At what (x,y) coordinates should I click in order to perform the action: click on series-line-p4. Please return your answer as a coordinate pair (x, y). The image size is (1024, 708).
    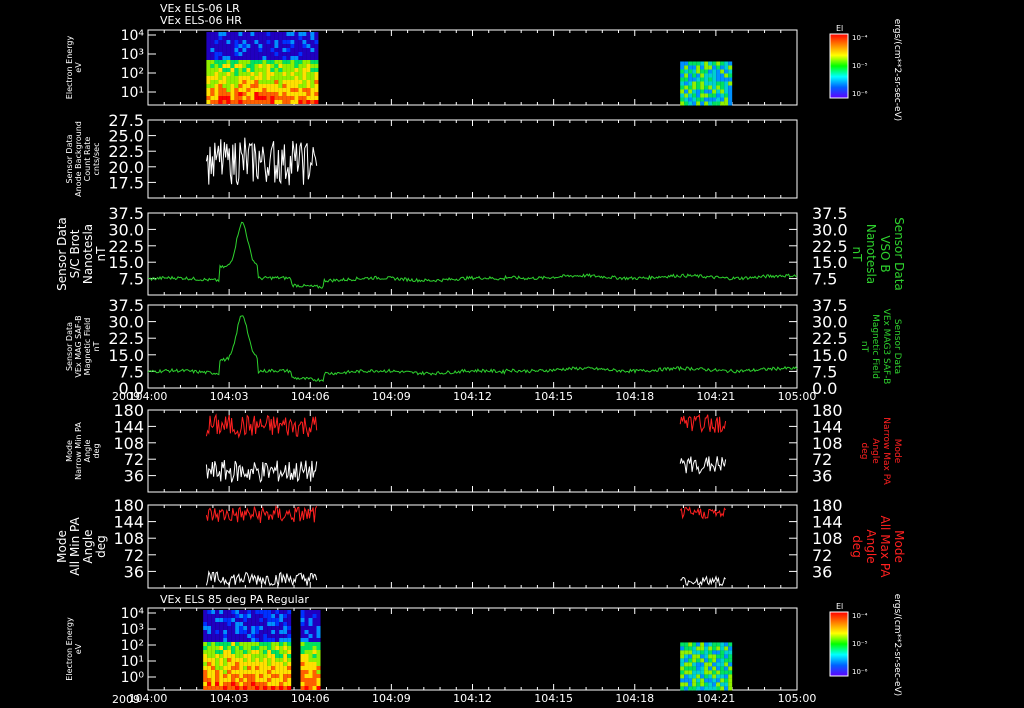
    Looking at the image, I should click on (472, 349).